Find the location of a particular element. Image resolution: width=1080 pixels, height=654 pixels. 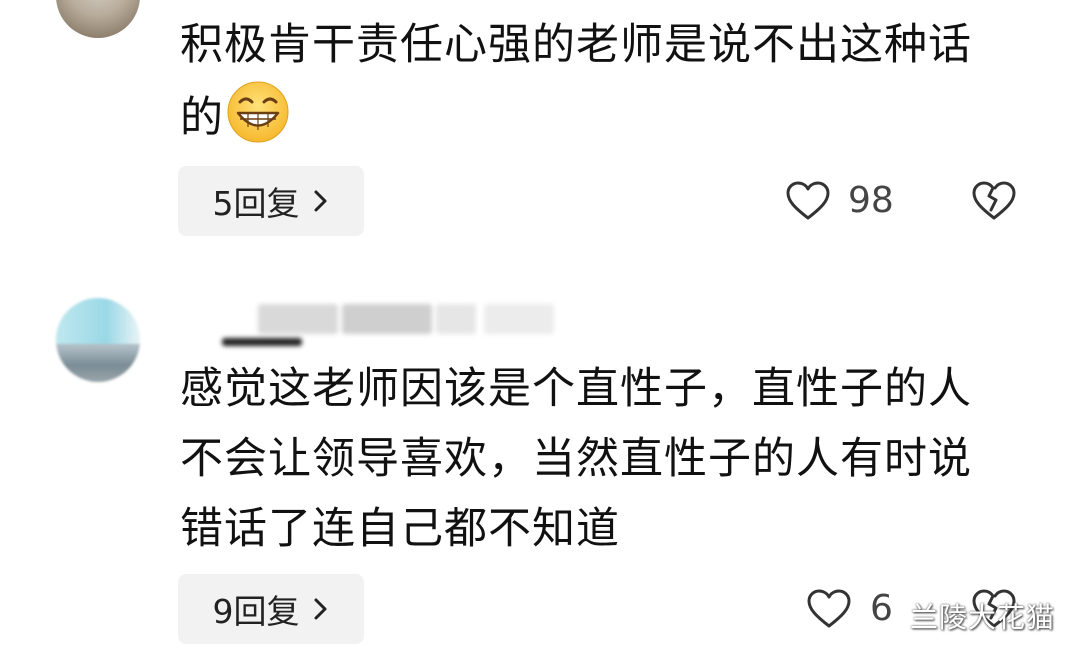

grinning-face-emoji-icon is located at coordinates (258, 112).